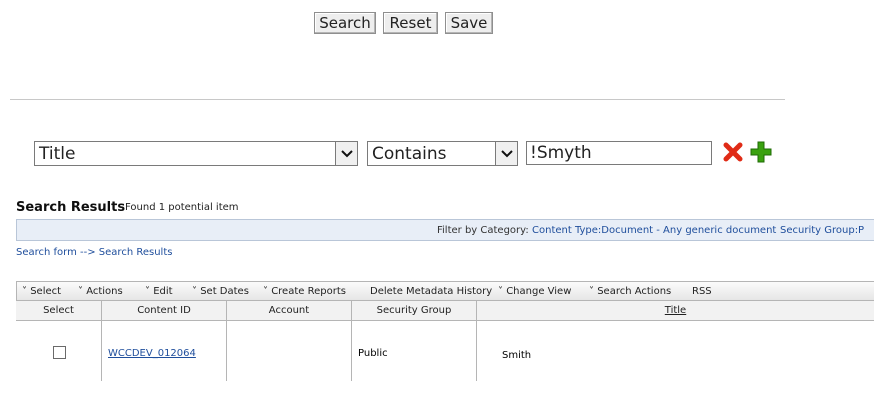 The width and height of the screenshot is (874, 400). What do you see at coordinates (619, 153) in the screenshot?
I see `value-input: !Smyth` at bounding box center [619, 153].